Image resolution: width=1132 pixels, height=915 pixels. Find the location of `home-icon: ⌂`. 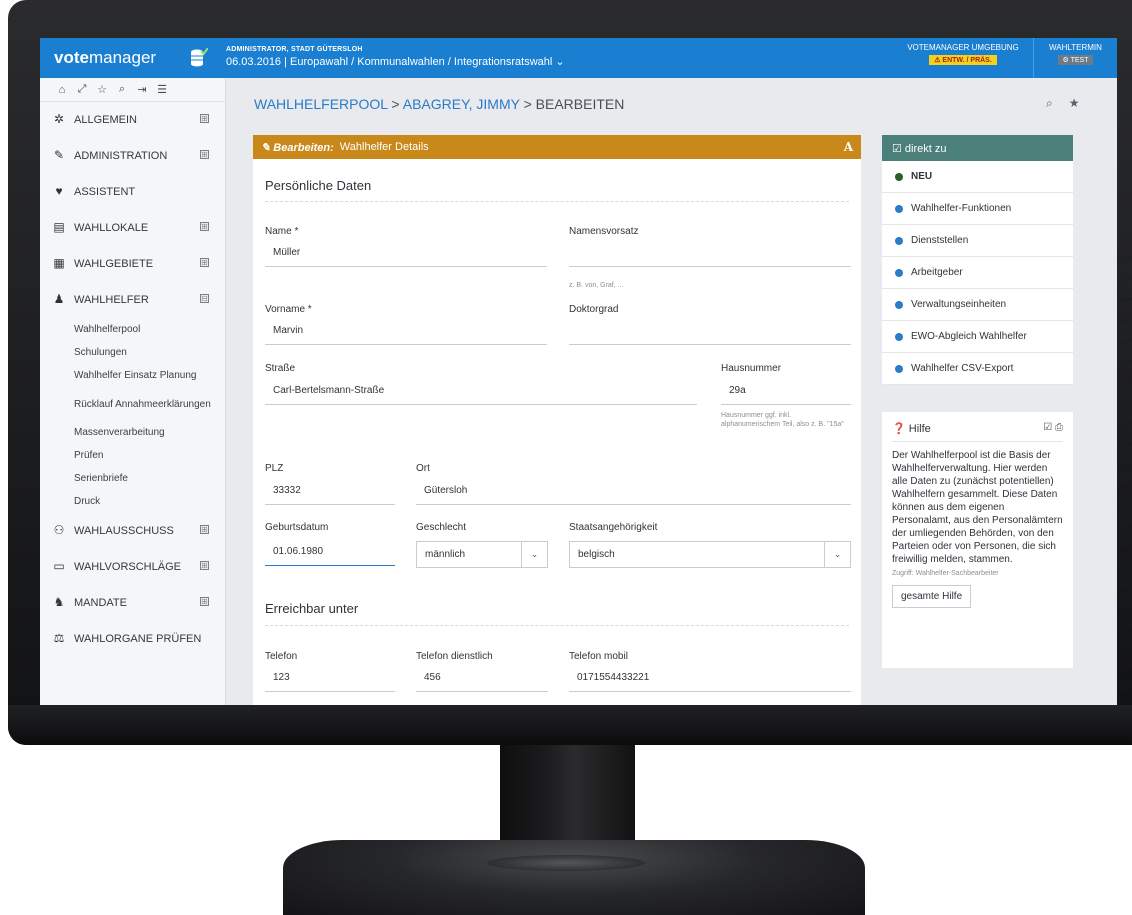

home-icon: ⌂ is located at coordinates (62, 90).